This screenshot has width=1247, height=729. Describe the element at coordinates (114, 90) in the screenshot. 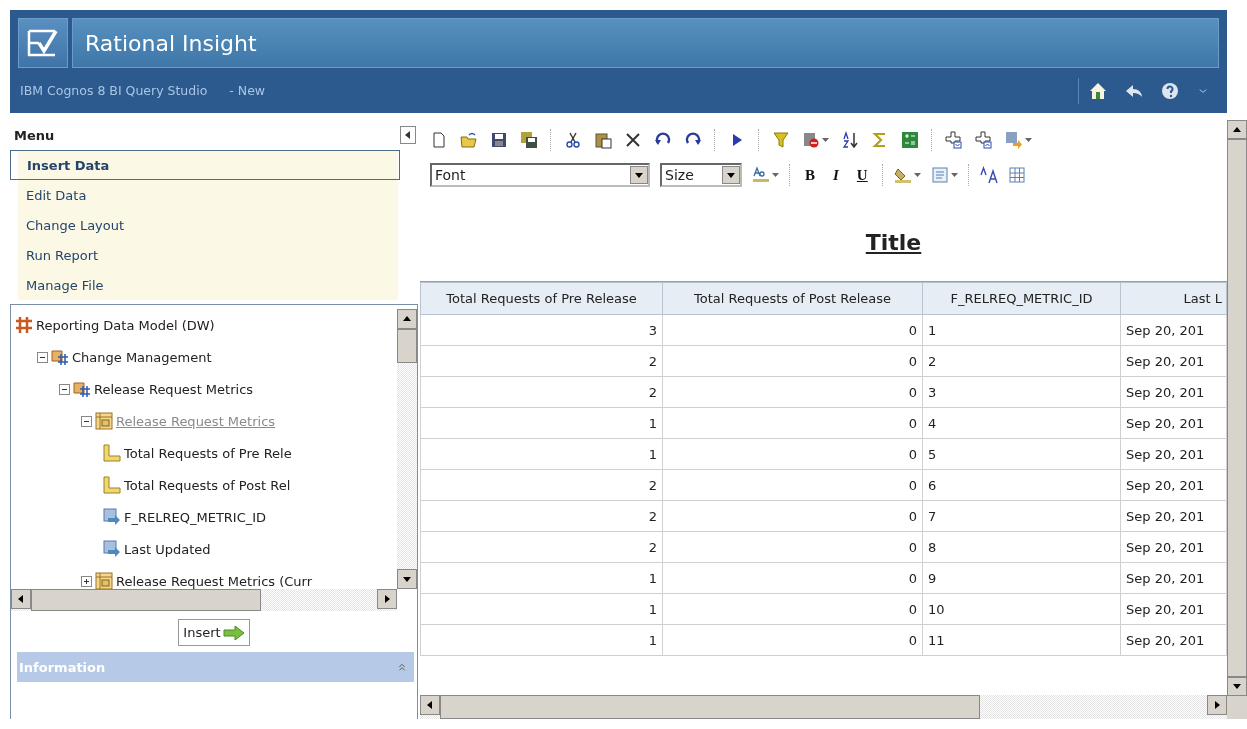

I see `product-name: IBM Cognos 8 BI Query Studio` at that location.